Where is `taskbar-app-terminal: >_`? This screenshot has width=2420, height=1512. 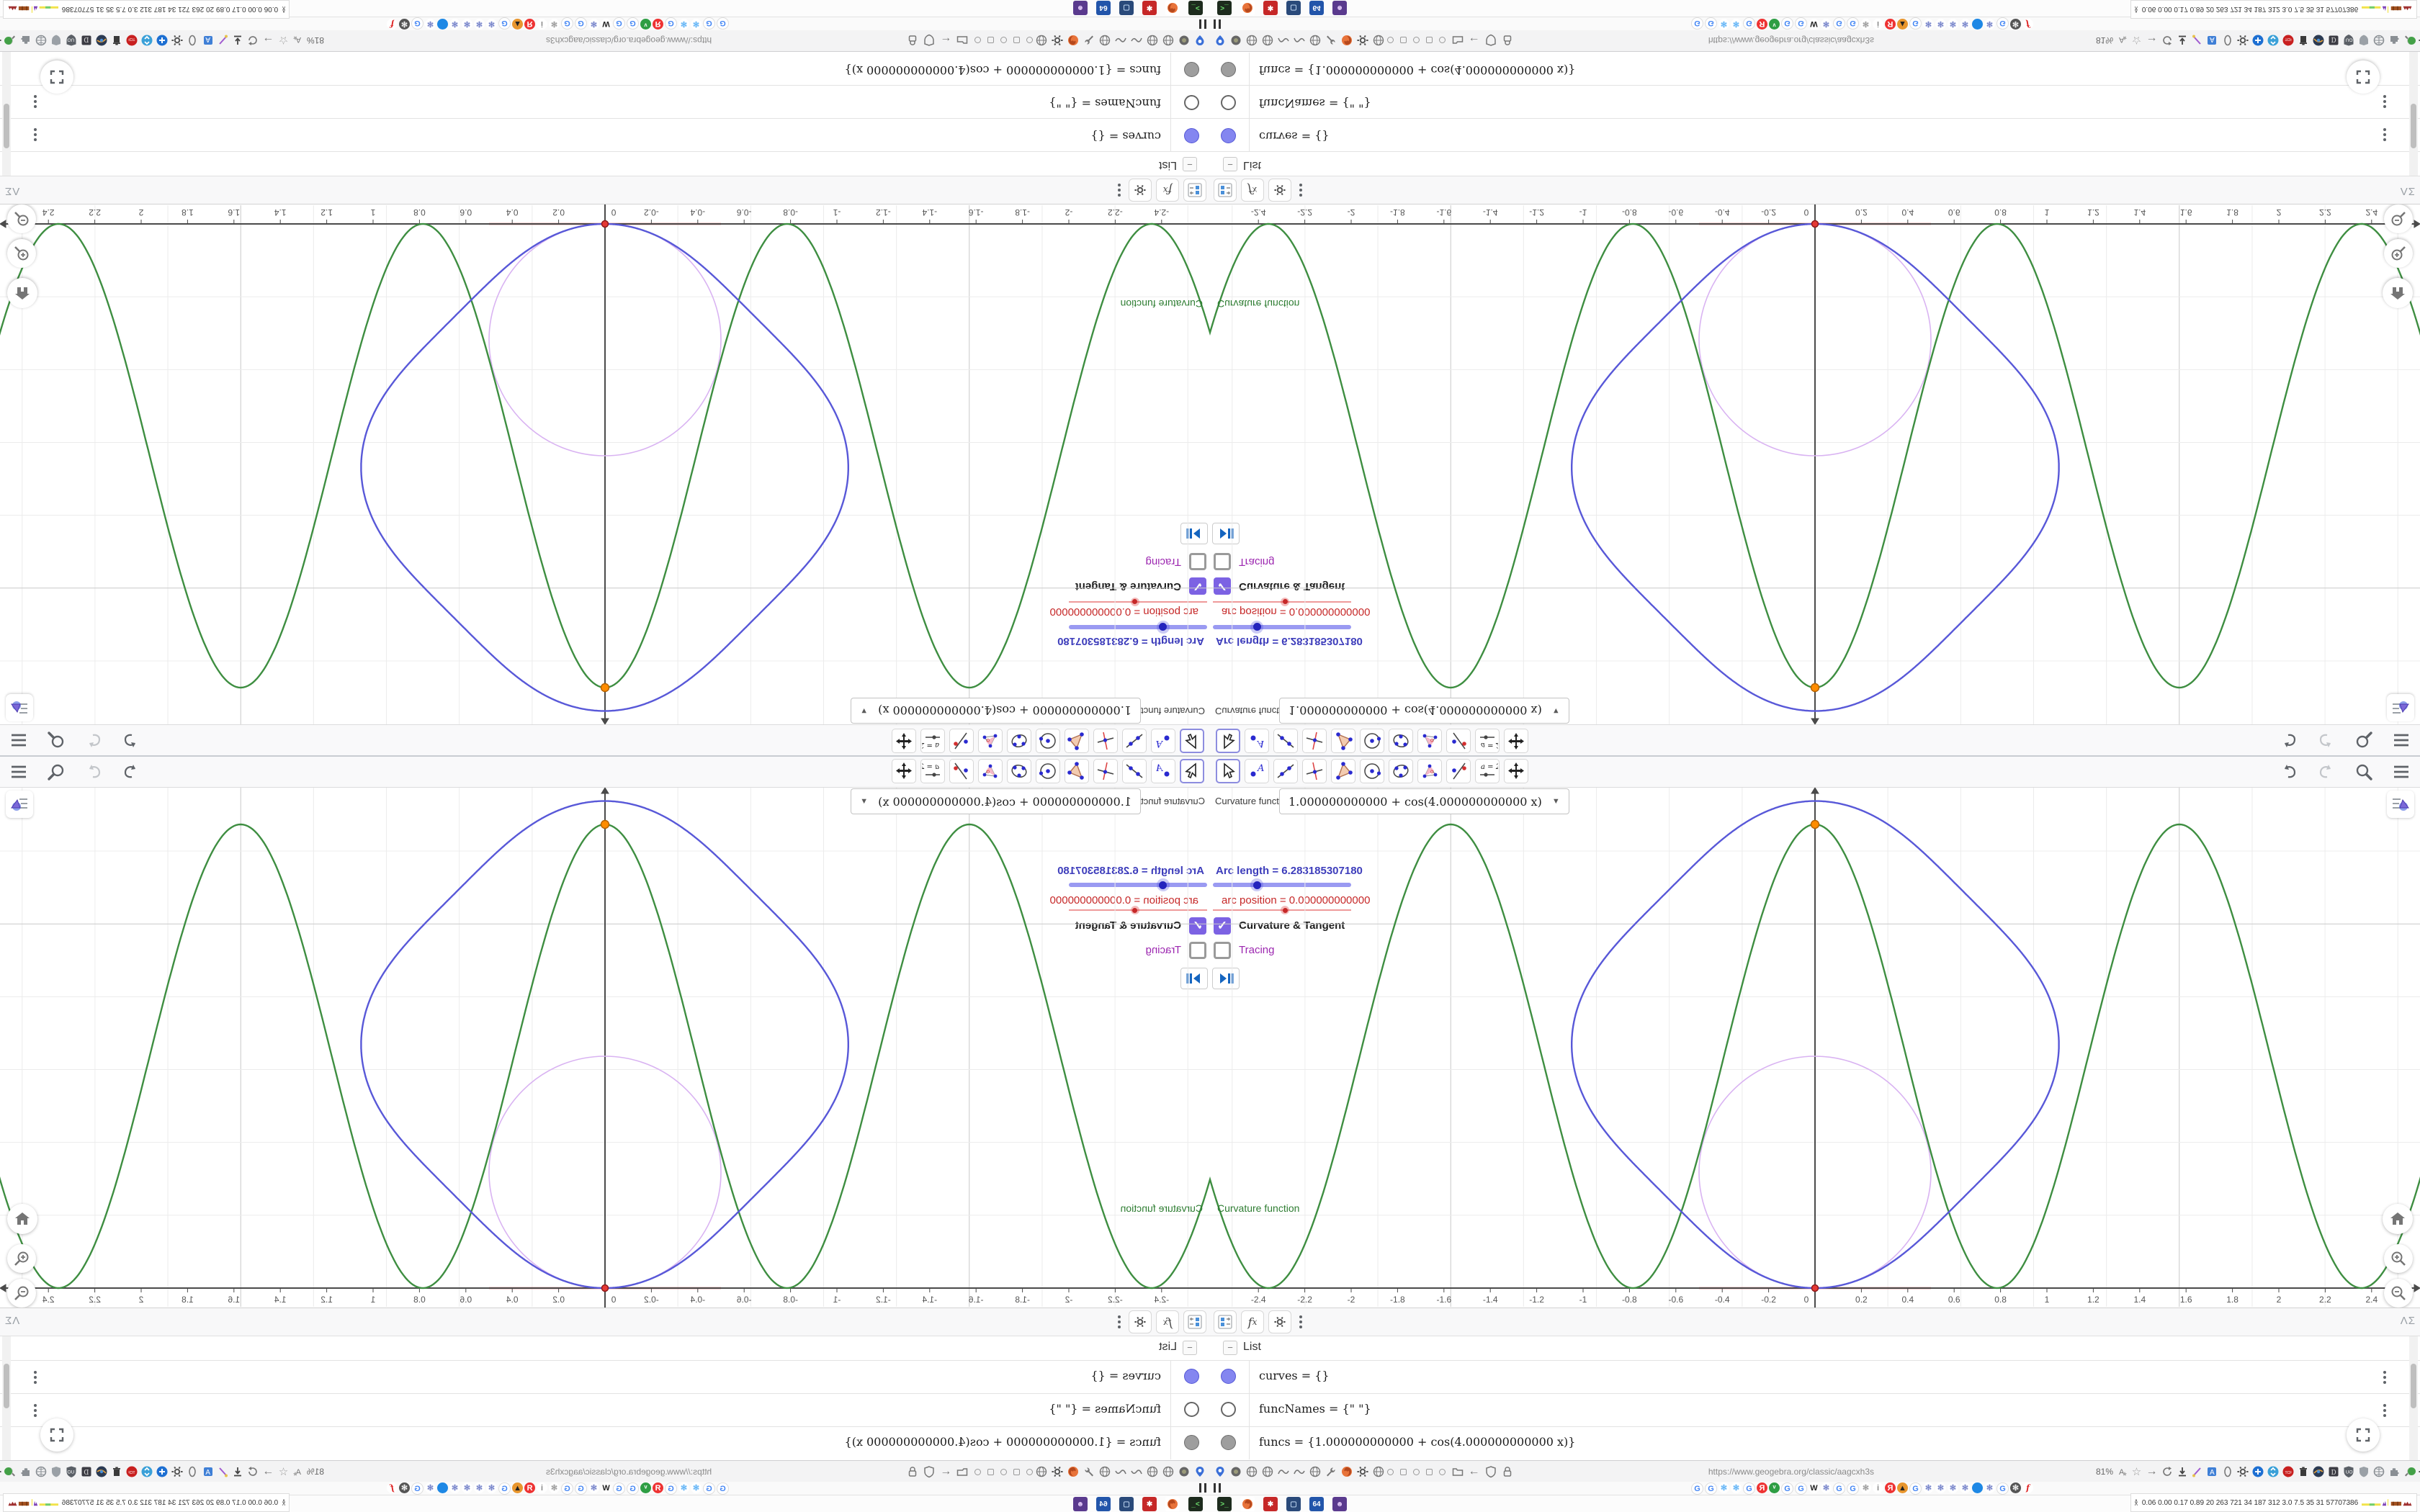 taskbar-app-terminal: >_ is located at coordinates (1224, 8).